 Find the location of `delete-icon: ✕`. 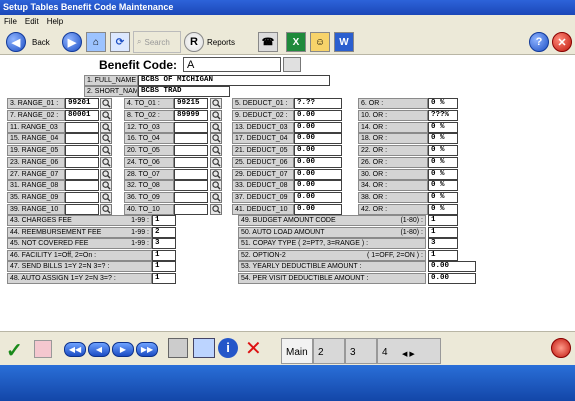

delete-icon: ✕ is located at coordinates (253, 348).